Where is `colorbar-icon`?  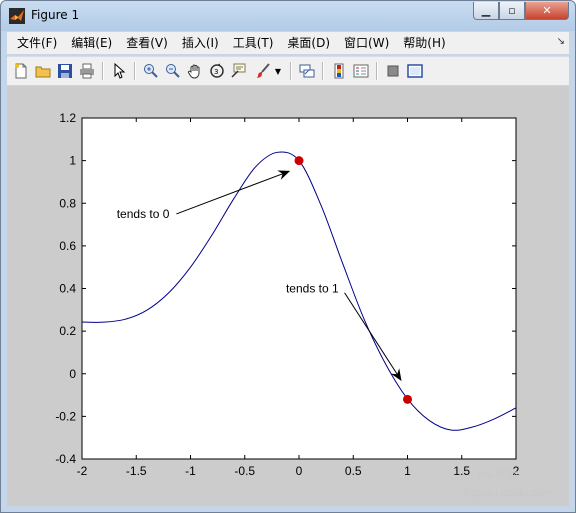
colorbar-icon is located at coordinates (339, 71).